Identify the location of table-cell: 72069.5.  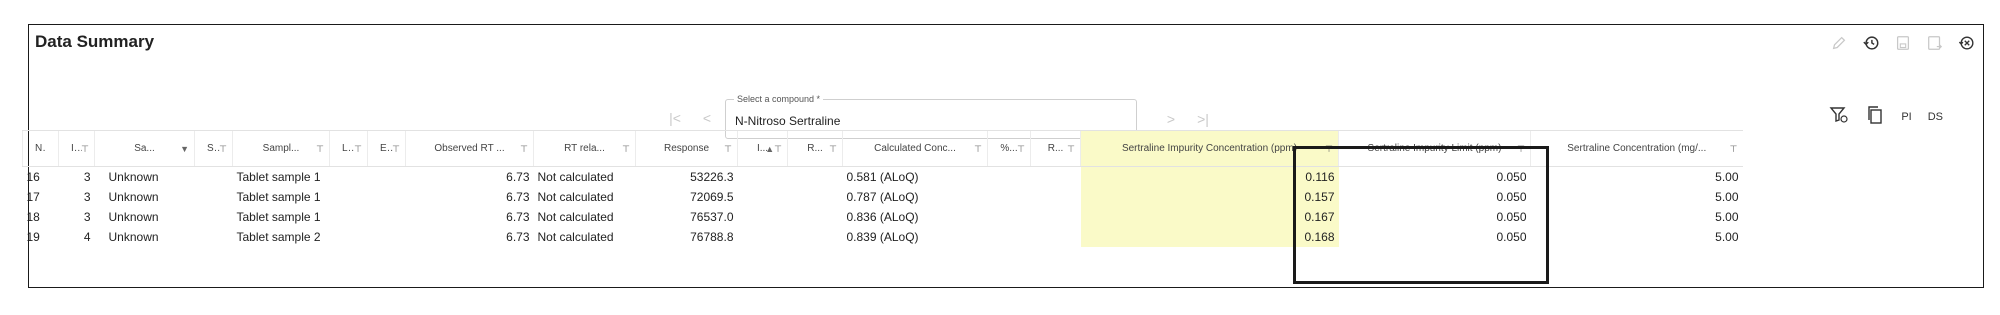
(712, 197).